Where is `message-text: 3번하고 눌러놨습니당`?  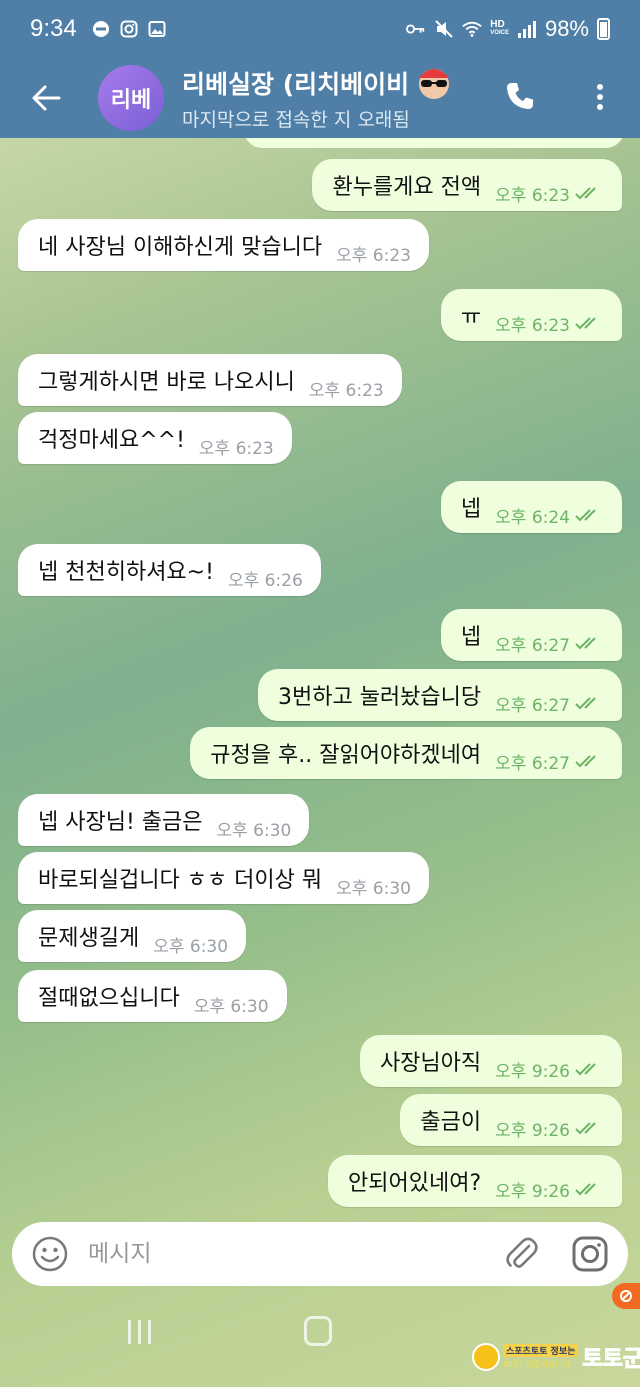 message-text: 3번하고 눌러놨습니당 is located at coordinates (379, 697).